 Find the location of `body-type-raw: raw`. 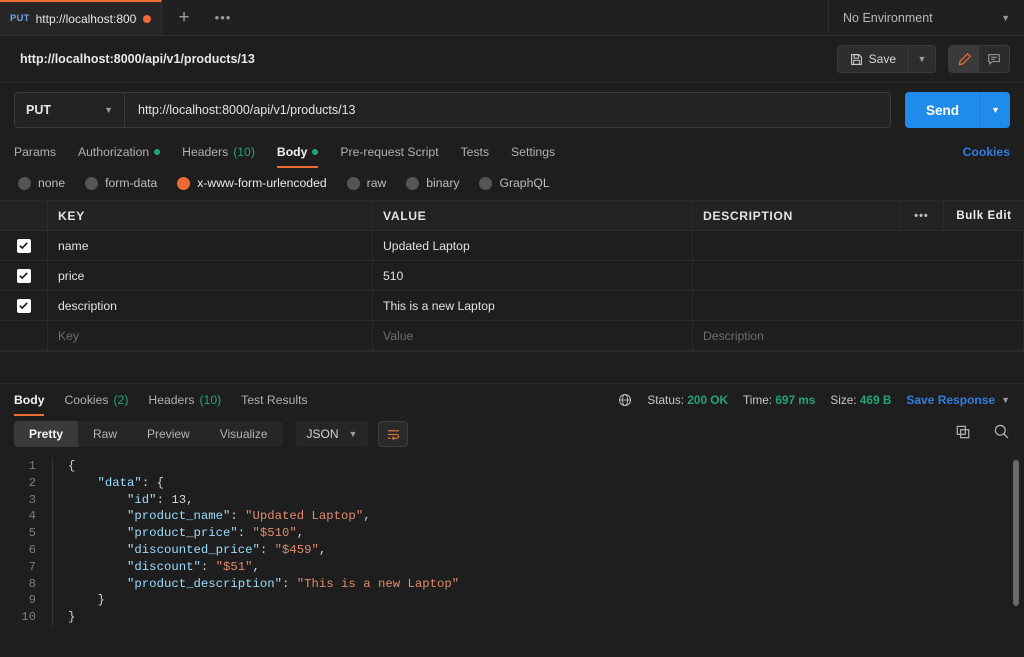

body-type-raw: raw is located at coordinates (366, 183).